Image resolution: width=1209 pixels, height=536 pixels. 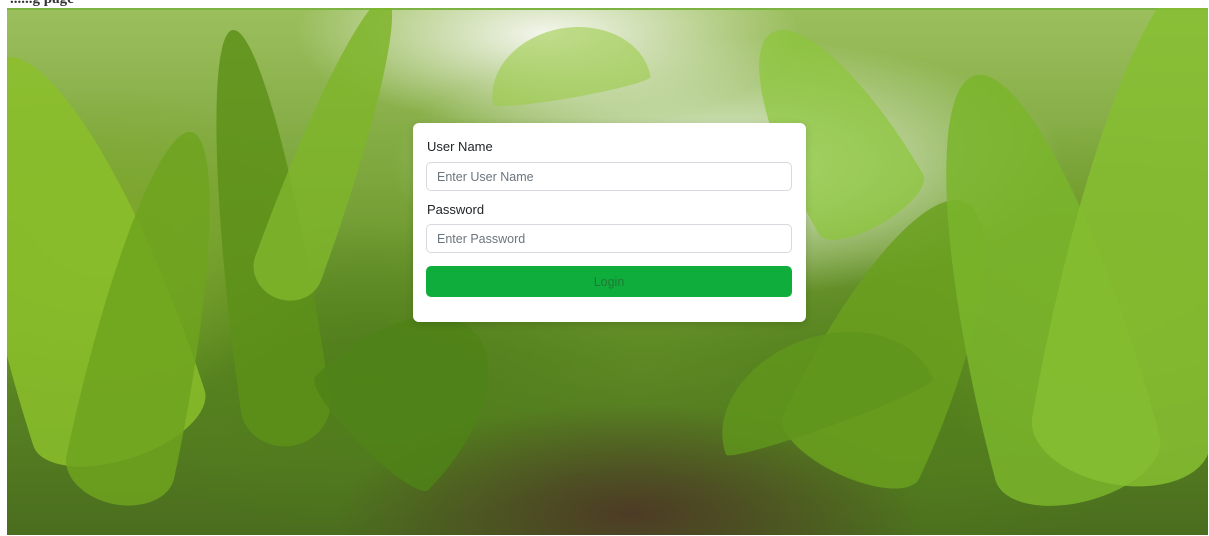 What do you see at coordinates (609, 238) in the screenshot?
I see `password-input` at bounding box center [609, 238].